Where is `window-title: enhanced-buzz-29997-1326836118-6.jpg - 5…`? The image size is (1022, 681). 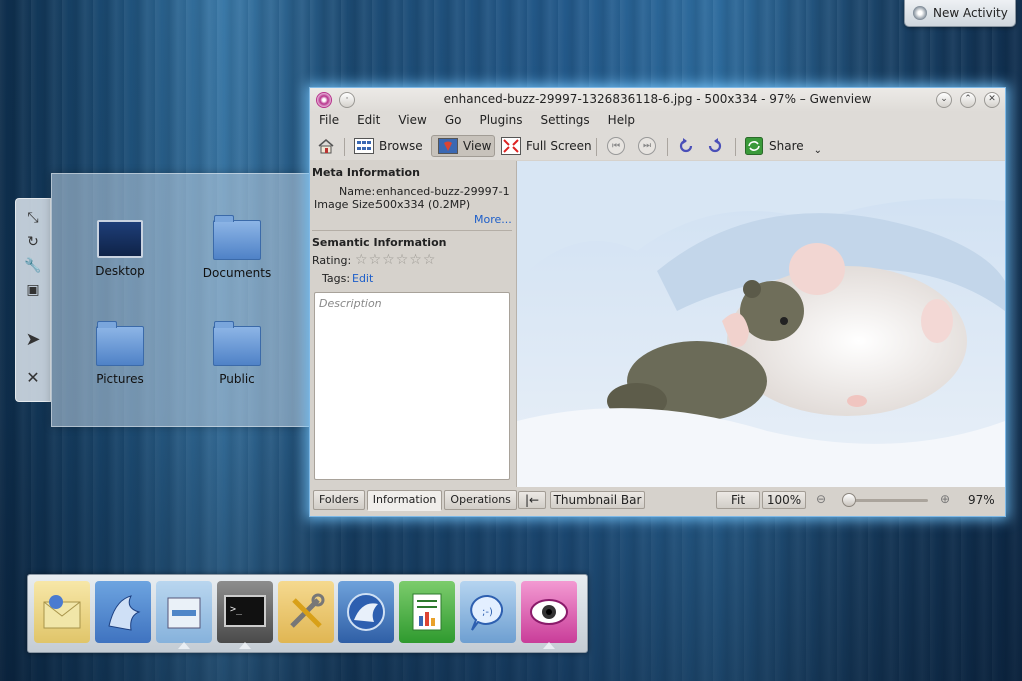 window-title: enhanced-buzz-29997-1326836118-6.jpg - 5… is located at coordinates (657, 99).